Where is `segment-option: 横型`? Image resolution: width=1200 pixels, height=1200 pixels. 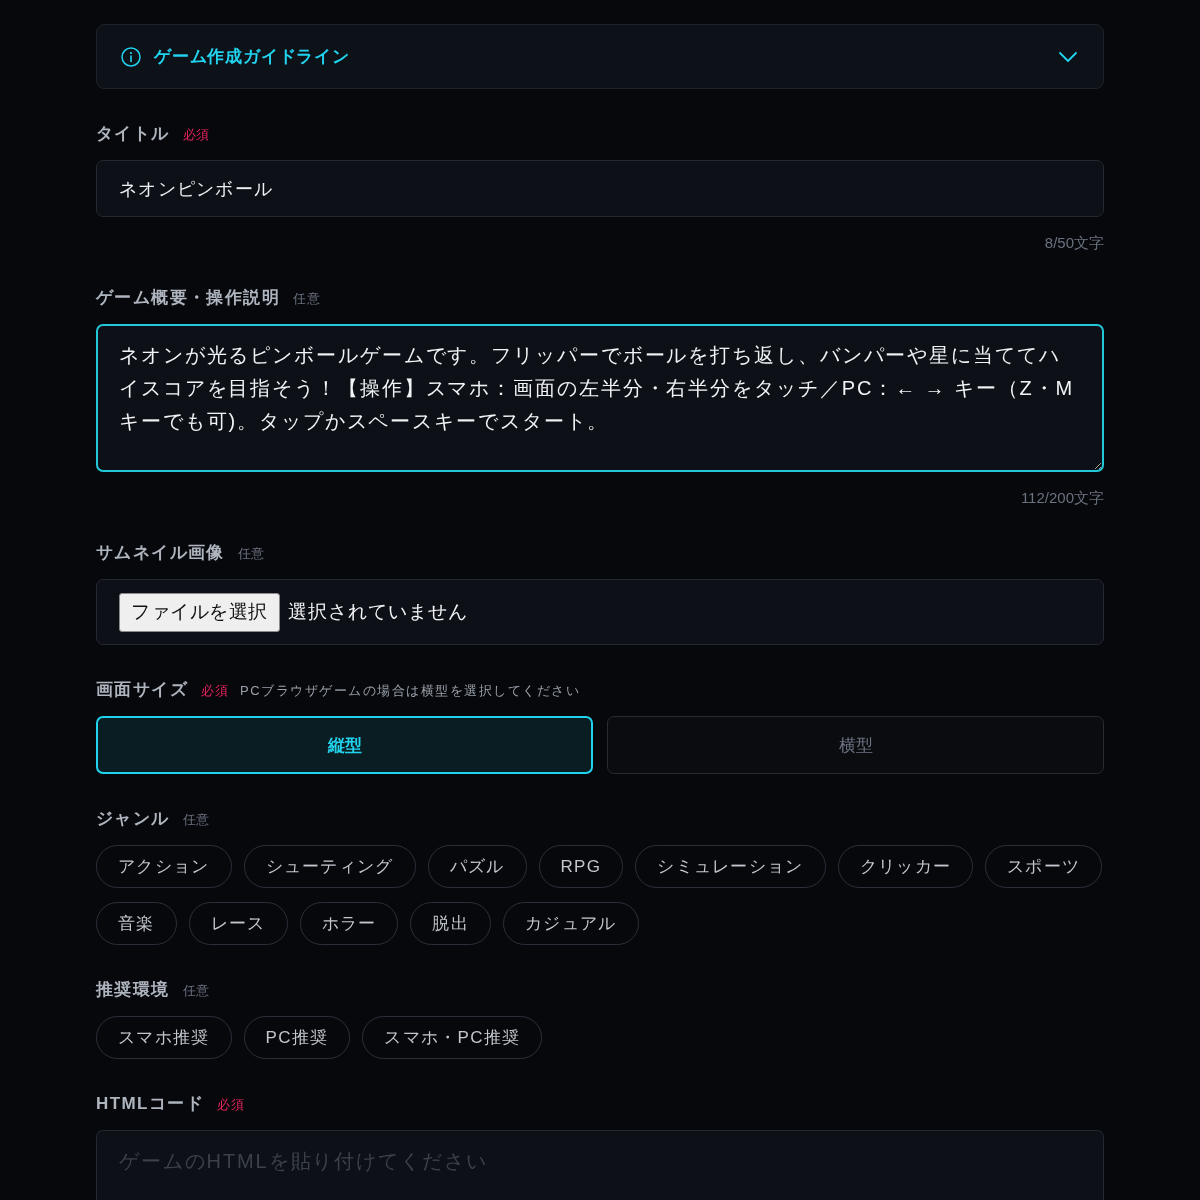 segment-option: 横型 is located at coordinates (855, 745).